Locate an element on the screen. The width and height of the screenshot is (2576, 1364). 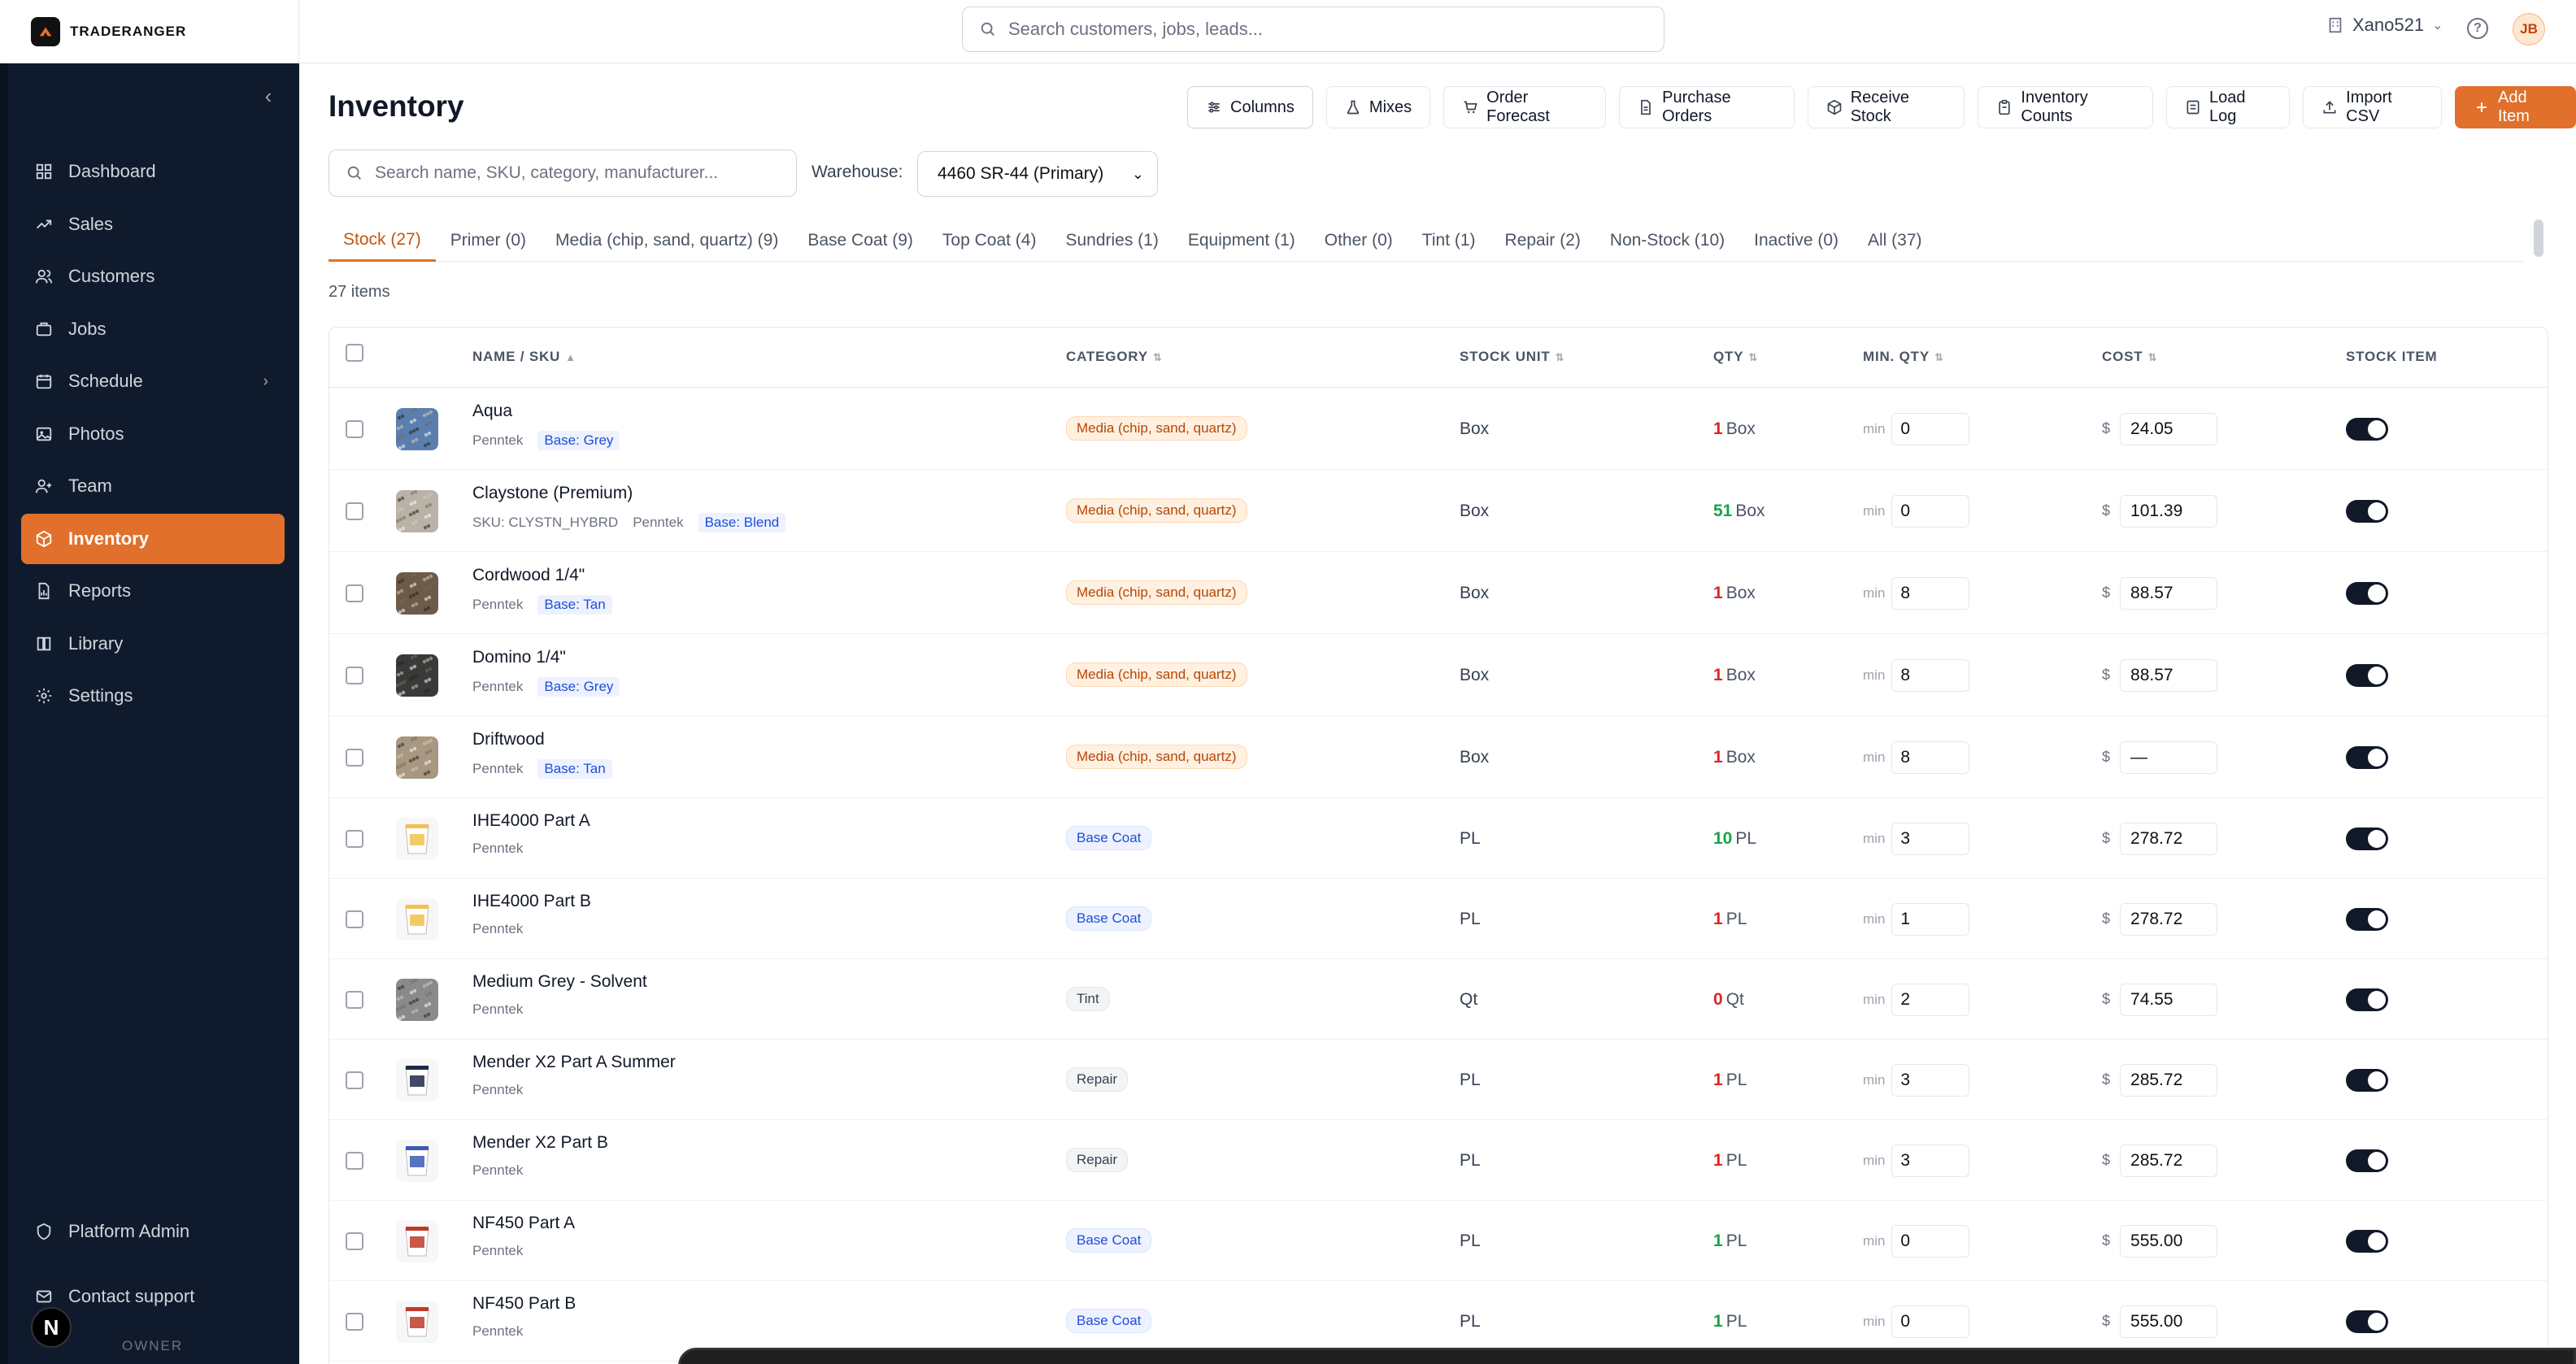
item-name: Cordwood 1/4" is located at coordinates (529, 575).